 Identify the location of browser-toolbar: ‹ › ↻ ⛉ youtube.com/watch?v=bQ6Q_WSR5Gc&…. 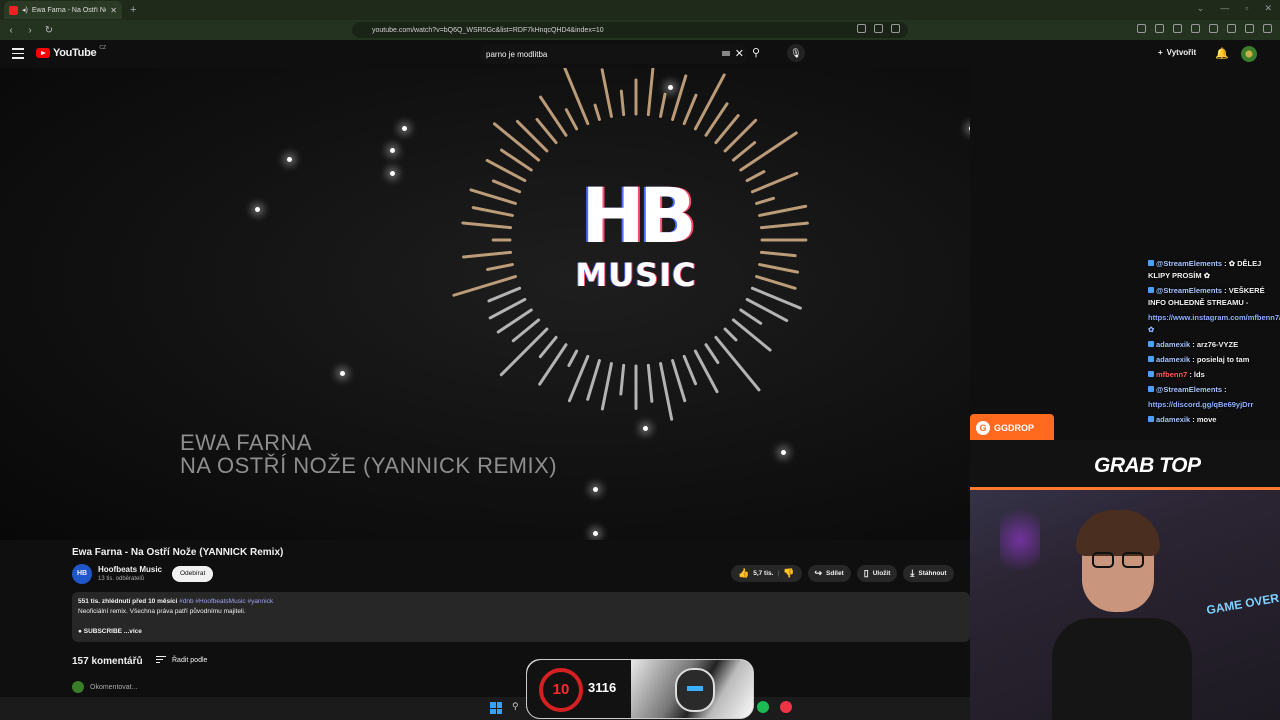
(640, 30).